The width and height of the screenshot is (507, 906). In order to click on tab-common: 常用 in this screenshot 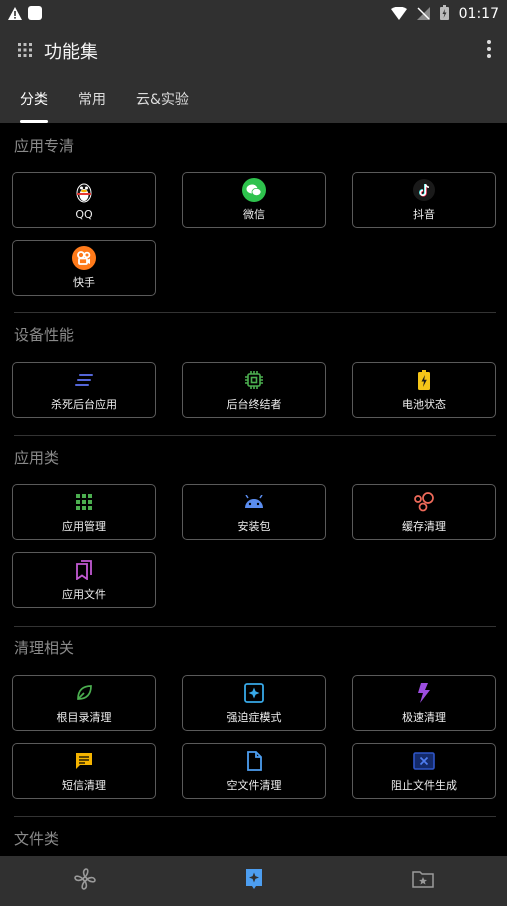, I will do `click(92, 98)`.